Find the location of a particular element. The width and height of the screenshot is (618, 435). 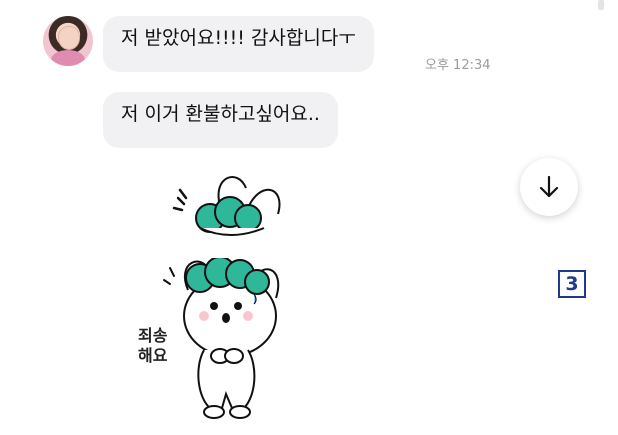

message-timestamp: 오후 12:34 is located at coordinates (458, 65).